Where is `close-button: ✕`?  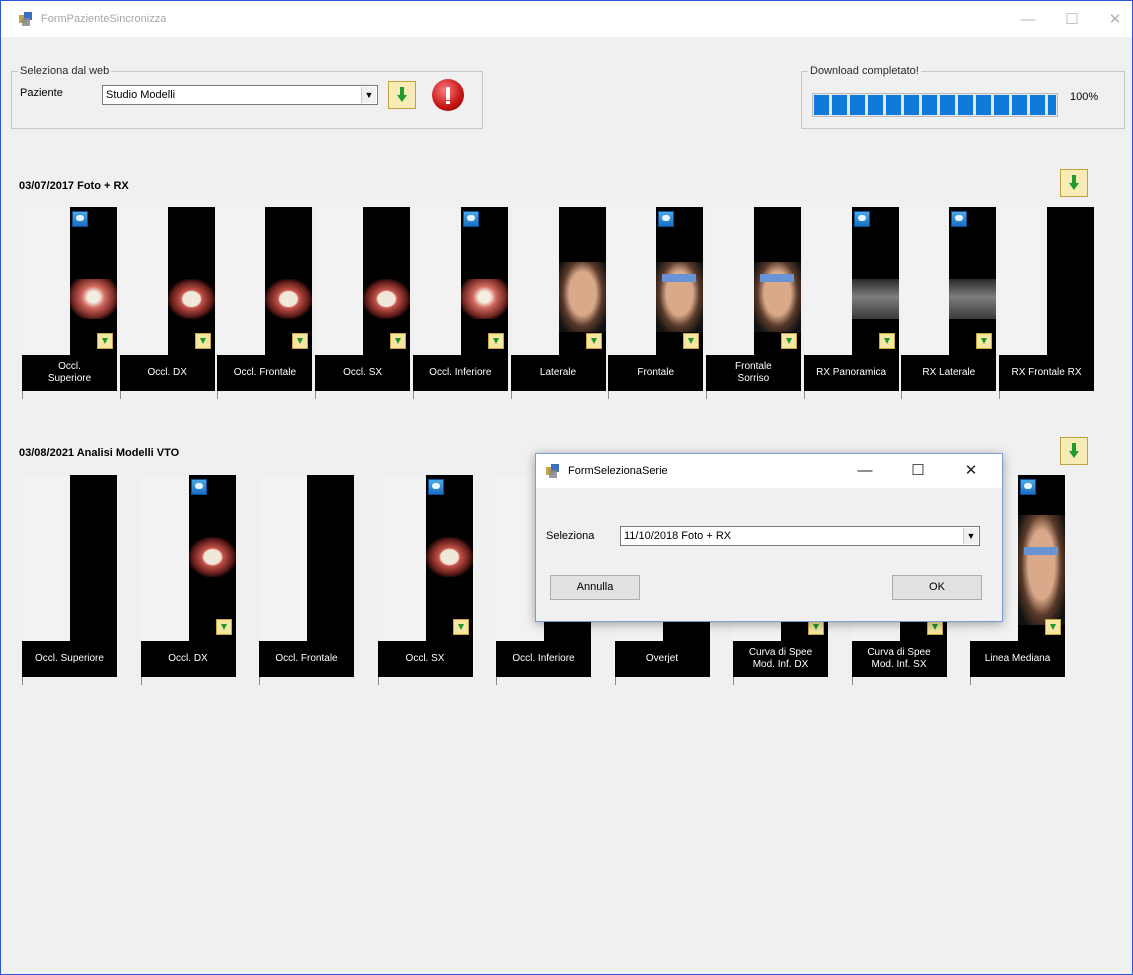
close-button: ✕ is located at coordinates (1112, 20).